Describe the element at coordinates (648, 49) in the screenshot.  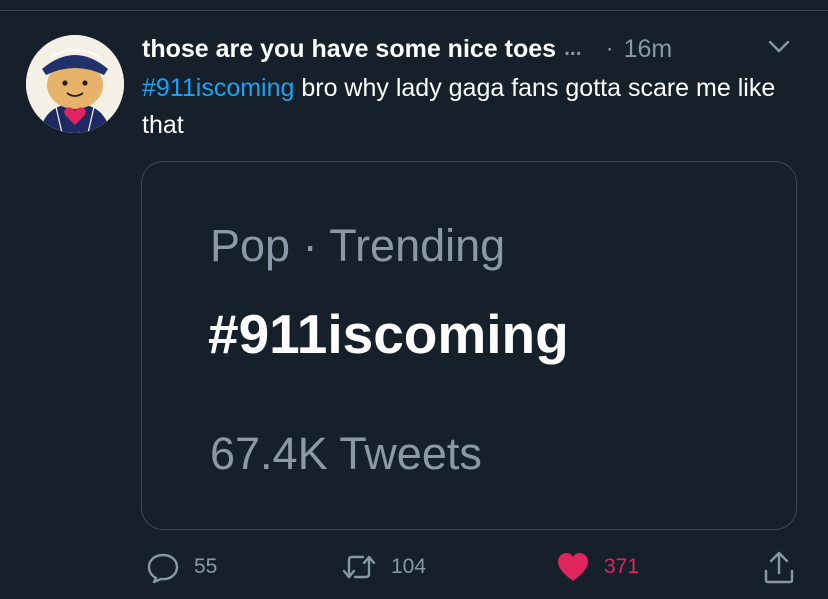
I see `timestamp: 16m` at that location.